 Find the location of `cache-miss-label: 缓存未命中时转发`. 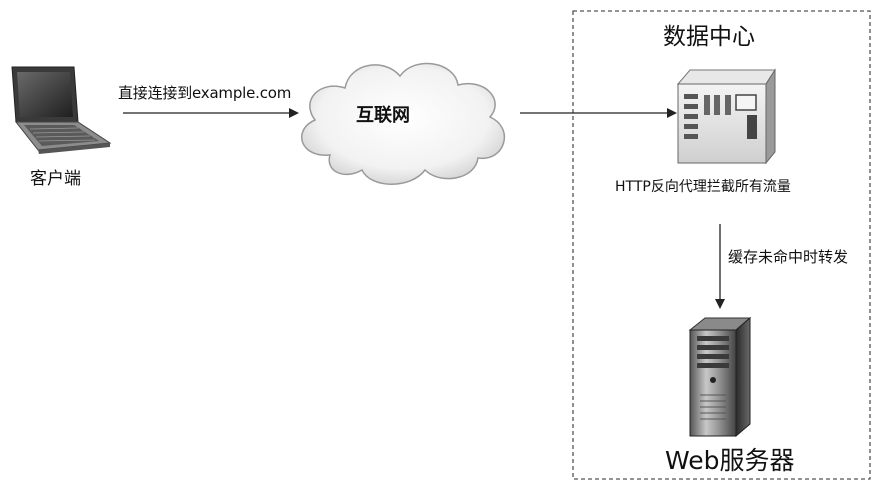

cache-miss-label: 缓存未命中时转发 is located at coordinates (788, 257).